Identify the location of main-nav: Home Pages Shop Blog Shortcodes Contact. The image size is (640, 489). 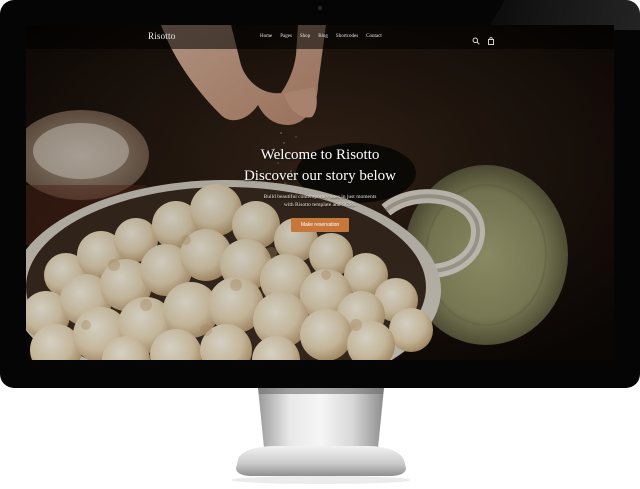
(321, 36).